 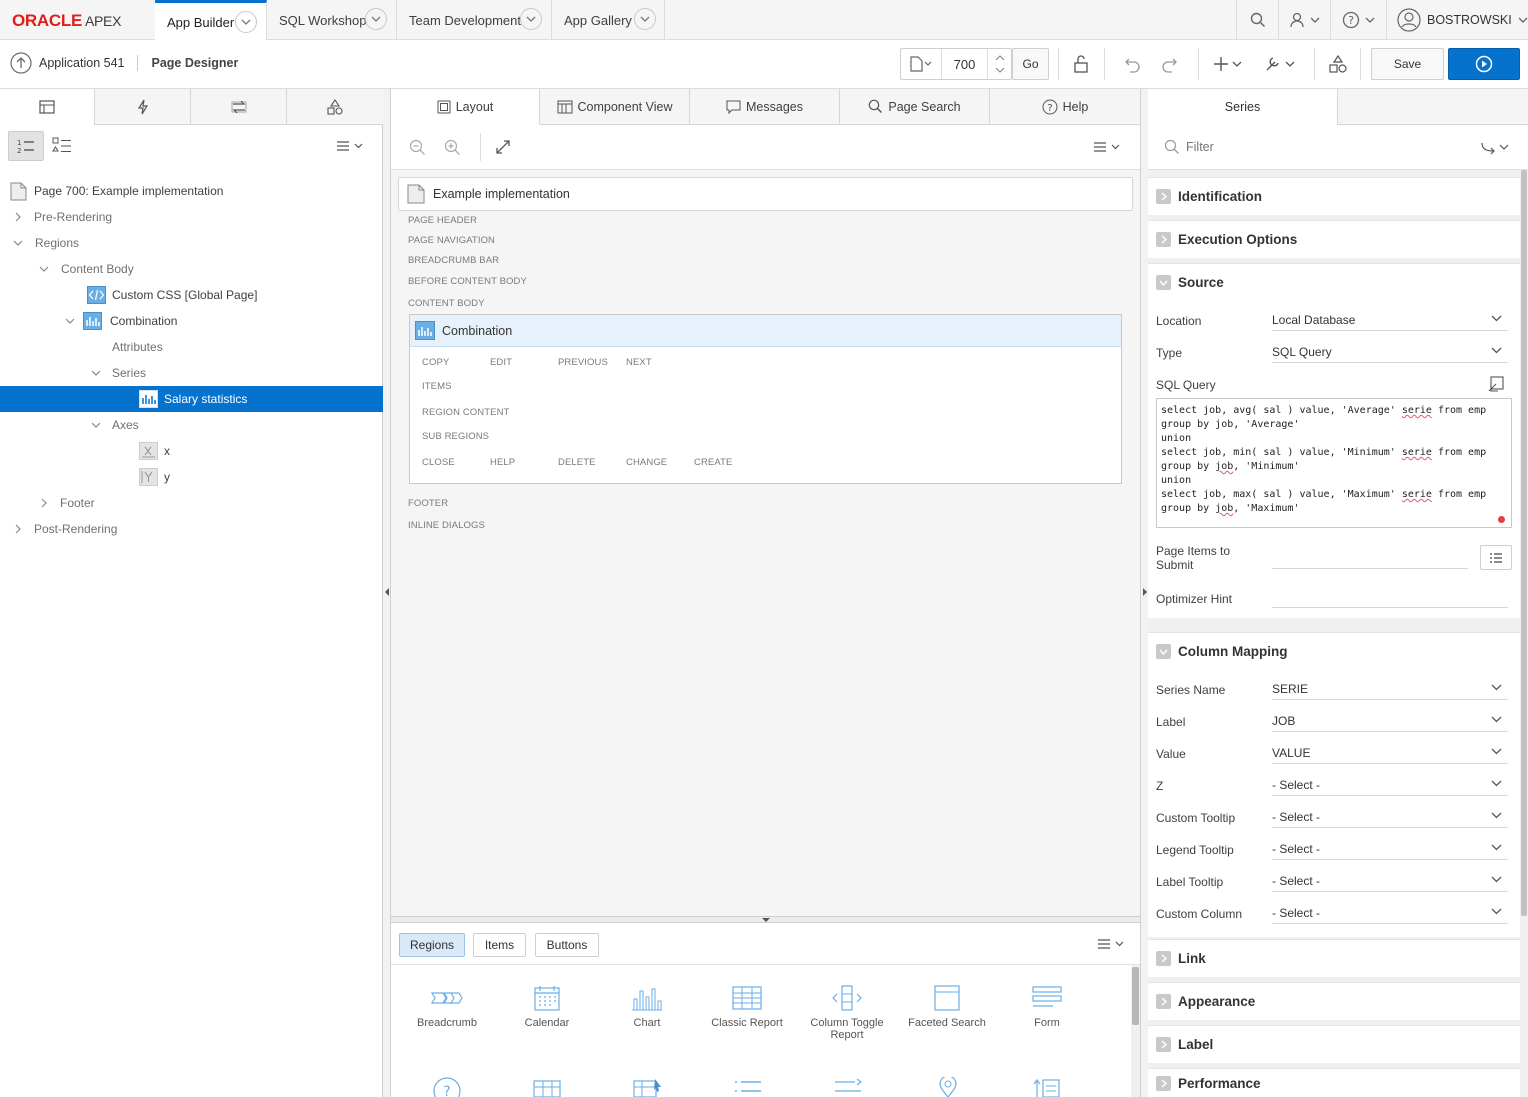 I want to click on page-items-list-button, so click(x=1496, y=557).